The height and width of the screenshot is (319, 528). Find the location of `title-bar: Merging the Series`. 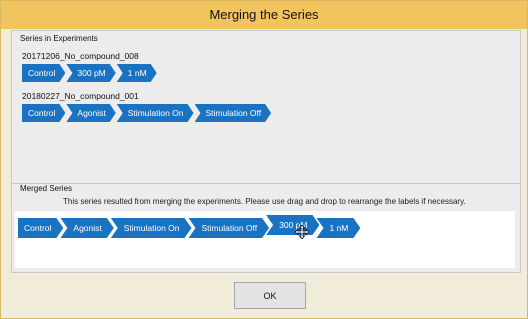

title-bar: Merging the Series is located at coordinates (264, 15).